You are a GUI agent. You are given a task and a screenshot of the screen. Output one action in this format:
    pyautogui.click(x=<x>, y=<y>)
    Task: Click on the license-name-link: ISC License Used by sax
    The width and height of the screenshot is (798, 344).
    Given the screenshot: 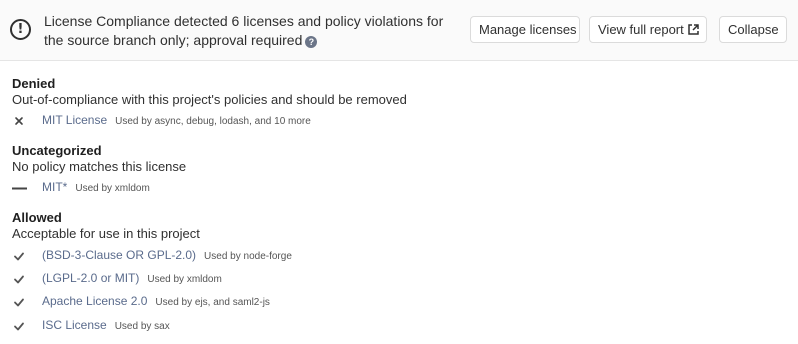 What is the action you would take?
    pyautogui.click(x=106, y=325)
    